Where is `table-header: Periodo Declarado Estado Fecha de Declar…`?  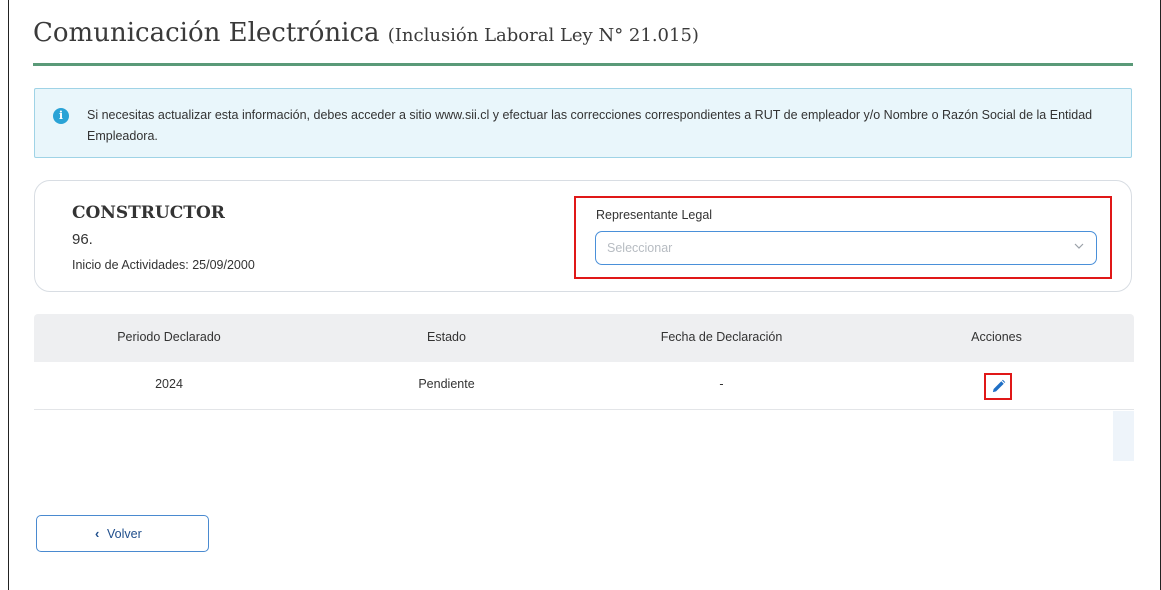 table-header: Periodo Declarado Estado Fecha de Declar… is located at coordinates (584, 338).